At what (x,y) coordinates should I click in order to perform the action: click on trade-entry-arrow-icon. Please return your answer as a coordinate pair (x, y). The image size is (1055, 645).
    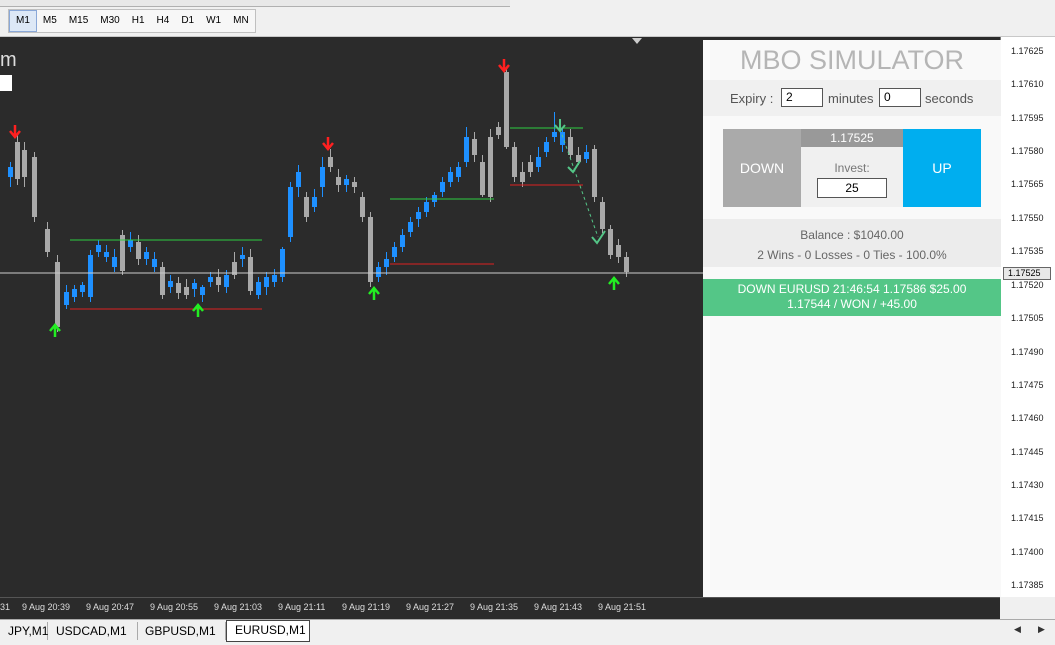
    Looking at the image, I should click on (560, 126).